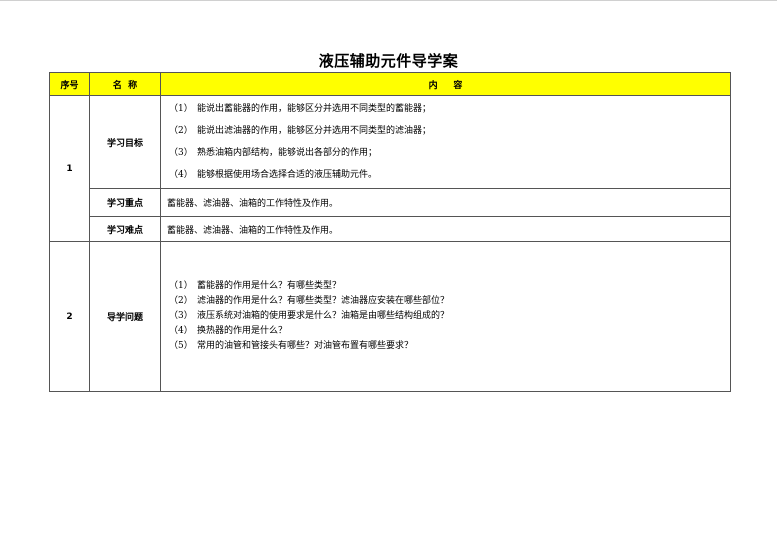 The image size is (777, 550). I want to click on question-item: （1） 蓄能器的作用是什么？有哪些类型？, so click(255, 286).